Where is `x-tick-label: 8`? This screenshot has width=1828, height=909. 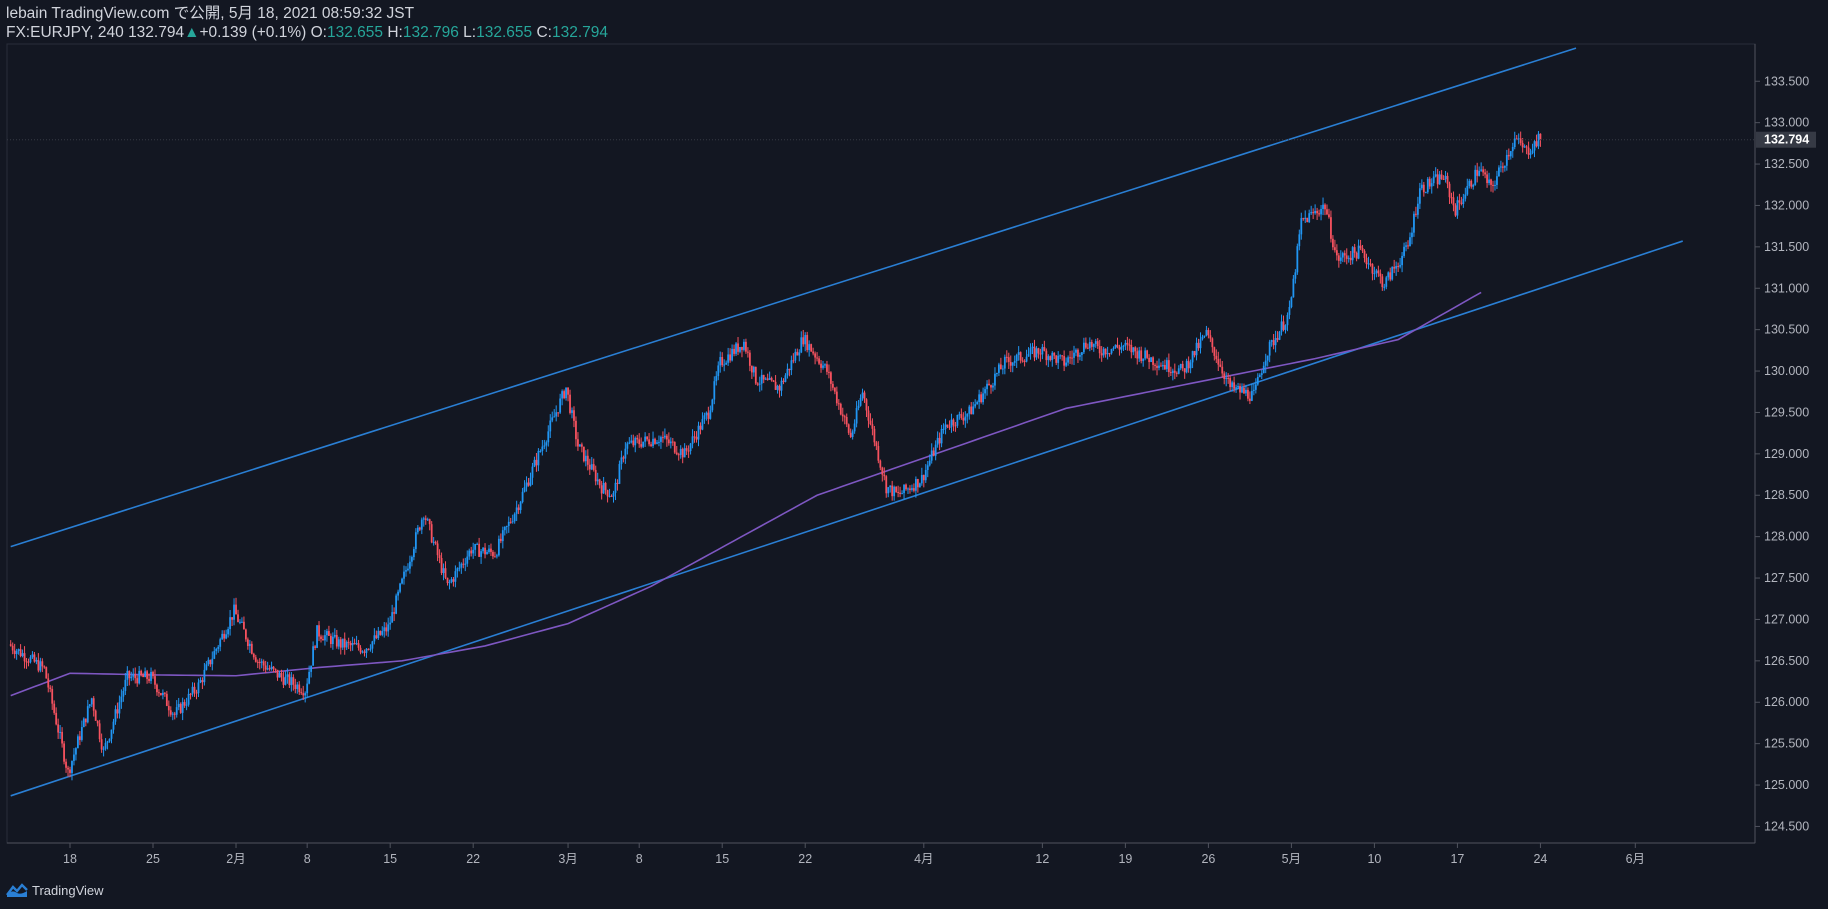
x-tick-label: 8 is located at coordinates (639, 859).